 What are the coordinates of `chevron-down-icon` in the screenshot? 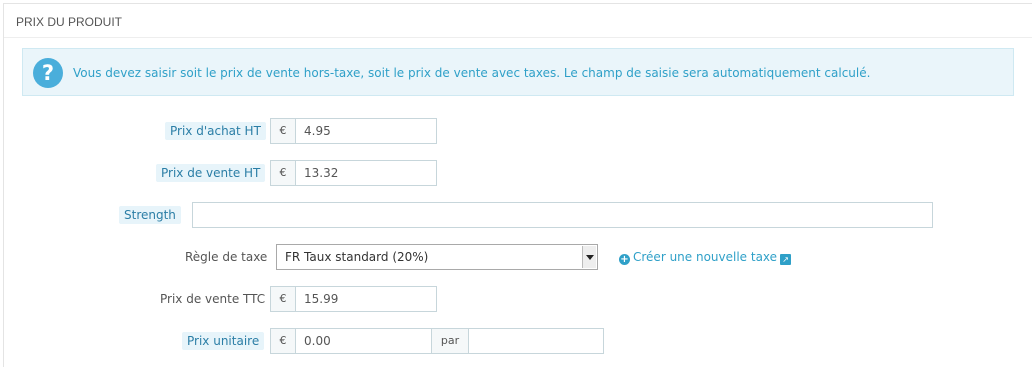 It's located at (589, 257).